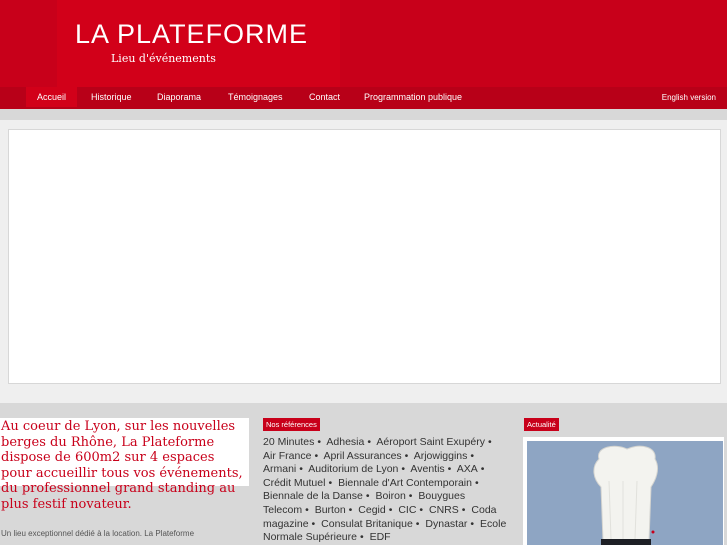 This screenshot has width=727, height=545. I want to click on reference-item: Aéroport Saint Exupéry, so click(430, 442).